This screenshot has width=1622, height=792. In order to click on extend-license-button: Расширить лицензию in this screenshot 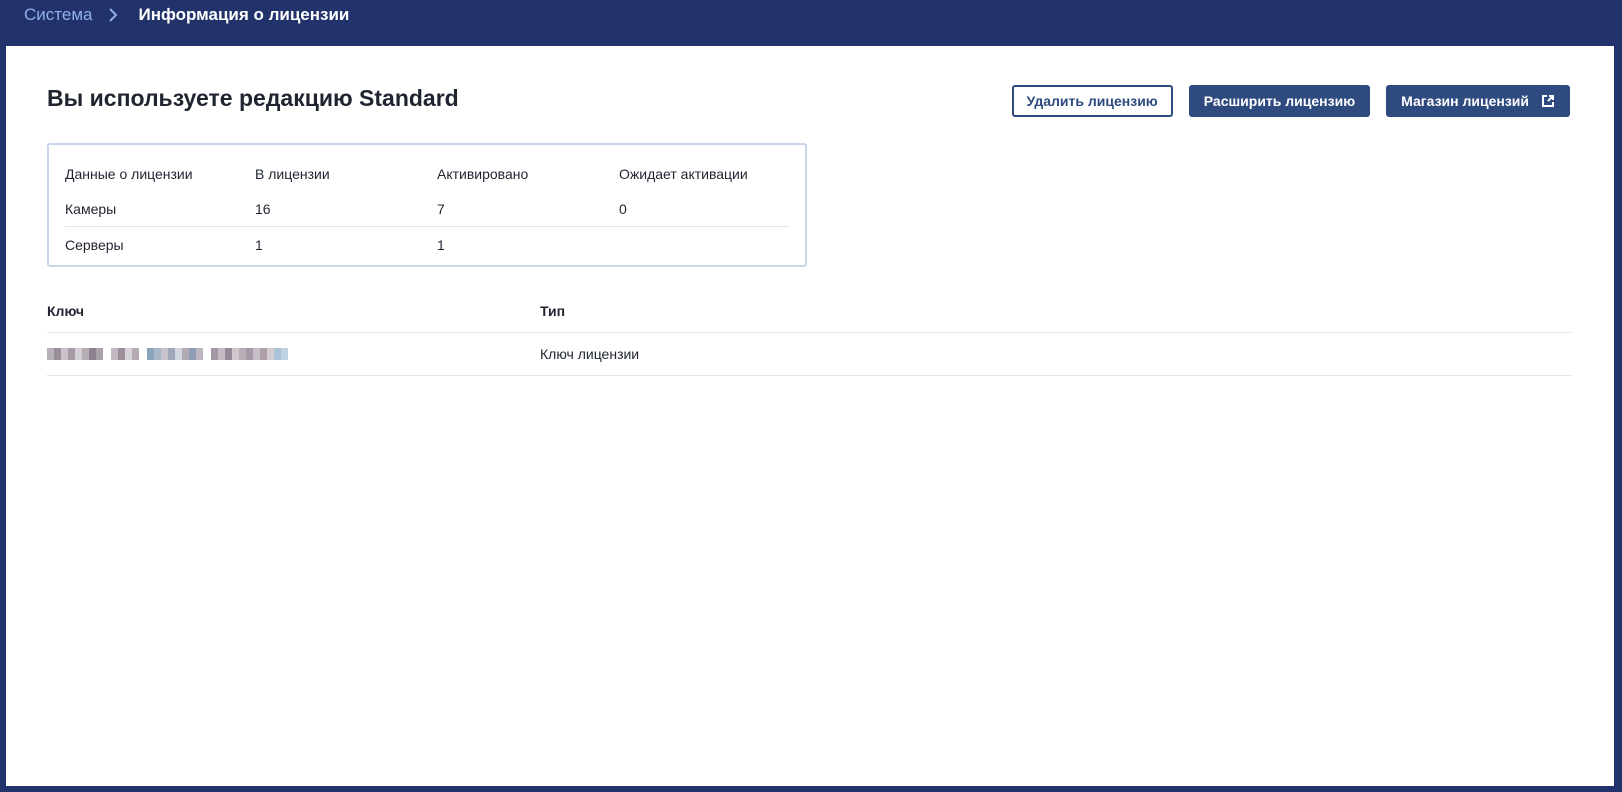, I will do `click(1279, 101)`.